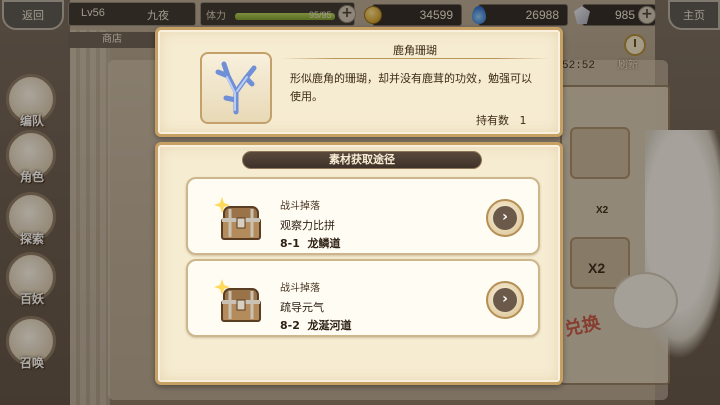 This screenshot has height=405, width=720. What do you see at coordinates (290, 243) in the screenshot?
I see `stage-code: 8-1` at bounding box center [290, 243].